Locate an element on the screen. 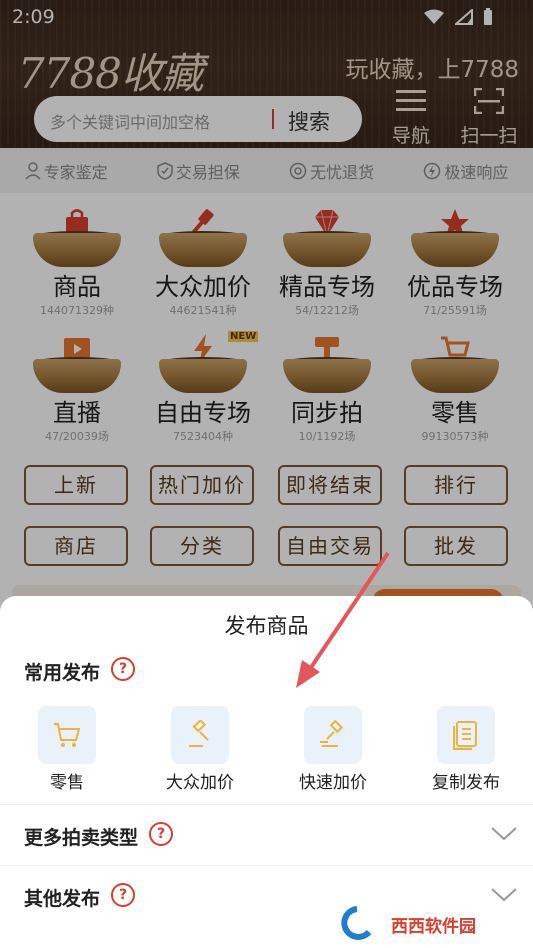  publish-fast-bid-button: 快速加价 is located at coordinates (333, 749).